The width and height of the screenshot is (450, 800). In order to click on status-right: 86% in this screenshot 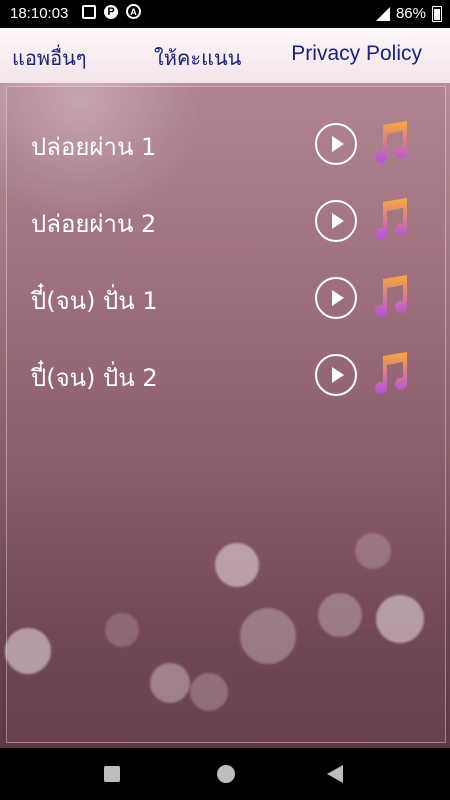, I will do `click(408, 13)`.